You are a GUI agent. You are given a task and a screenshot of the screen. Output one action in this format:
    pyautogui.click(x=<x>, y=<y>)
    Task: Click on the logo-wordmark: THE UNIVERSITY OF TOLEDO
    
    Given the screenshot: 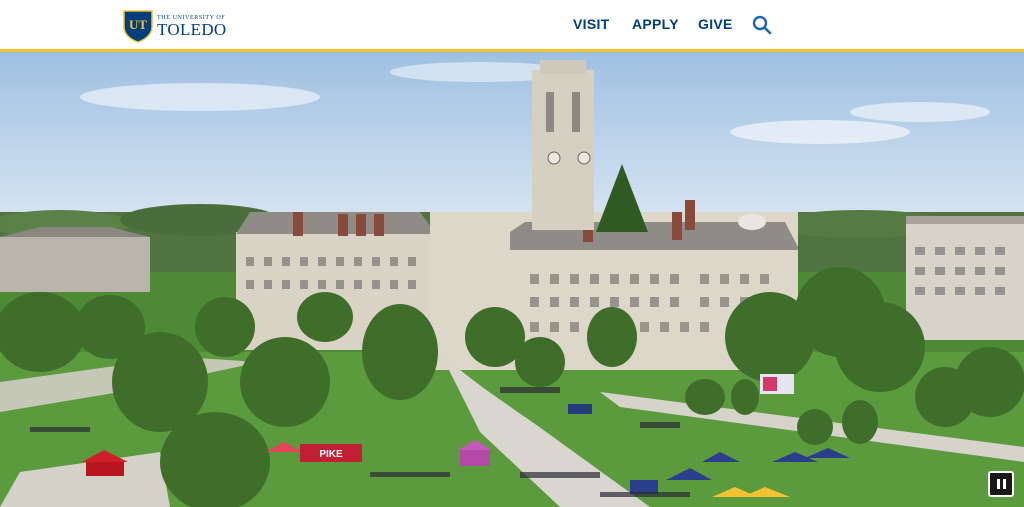 What is the action you would take?
    pyautogui.click(x=191, y=26)
    